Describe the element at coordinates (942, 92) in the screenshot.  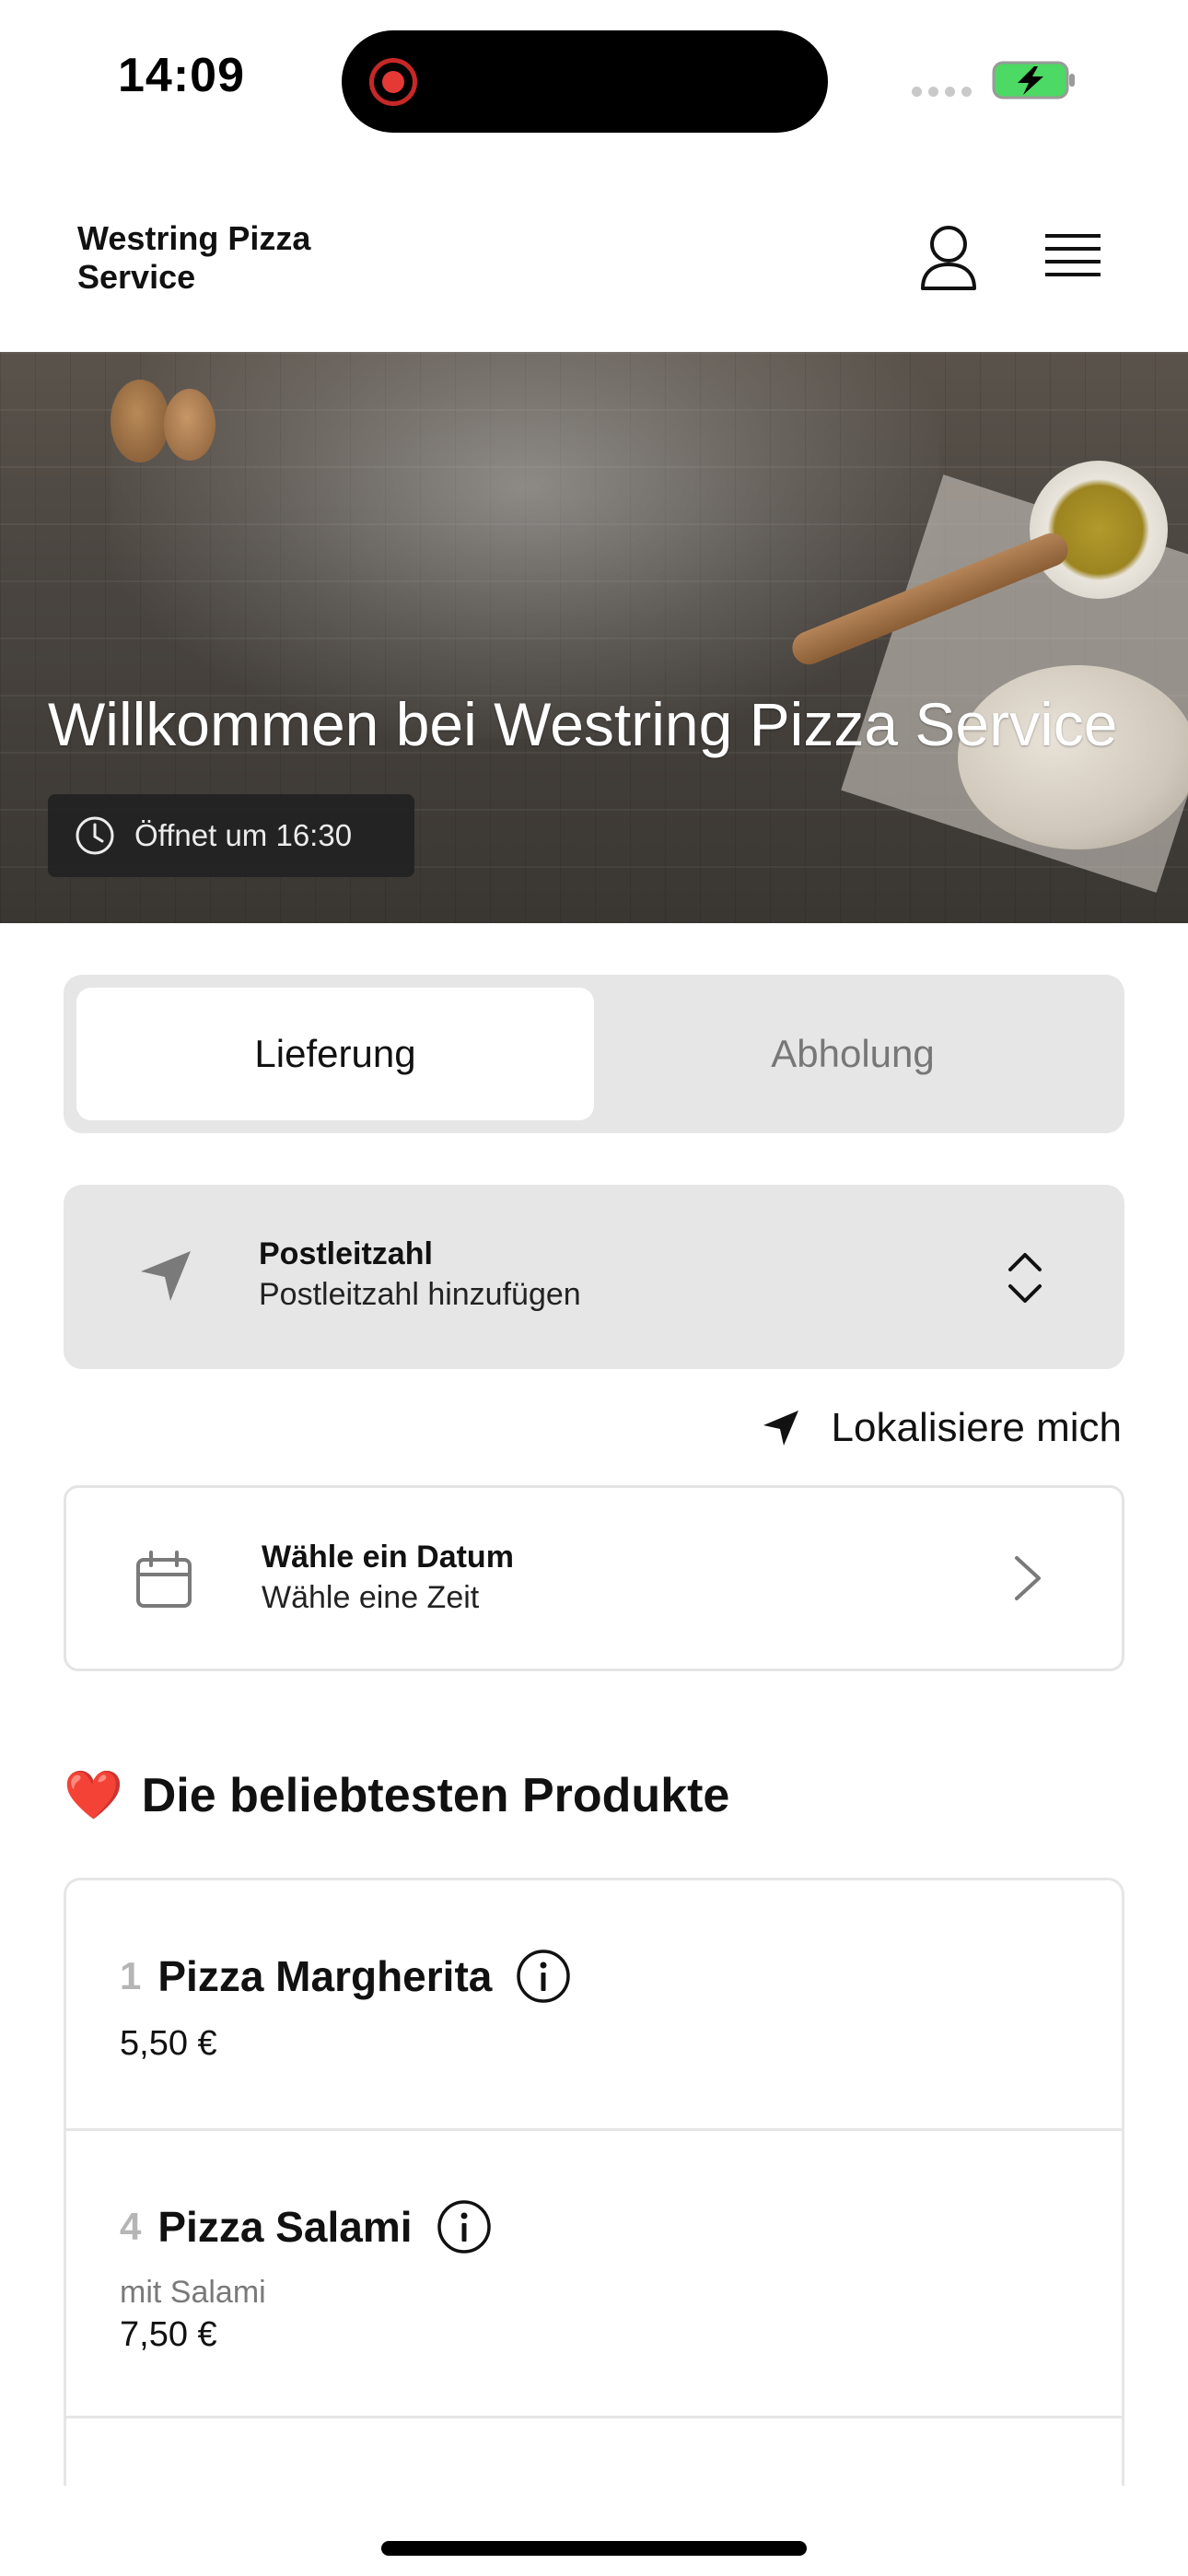
I see `signal-icon` at that location.